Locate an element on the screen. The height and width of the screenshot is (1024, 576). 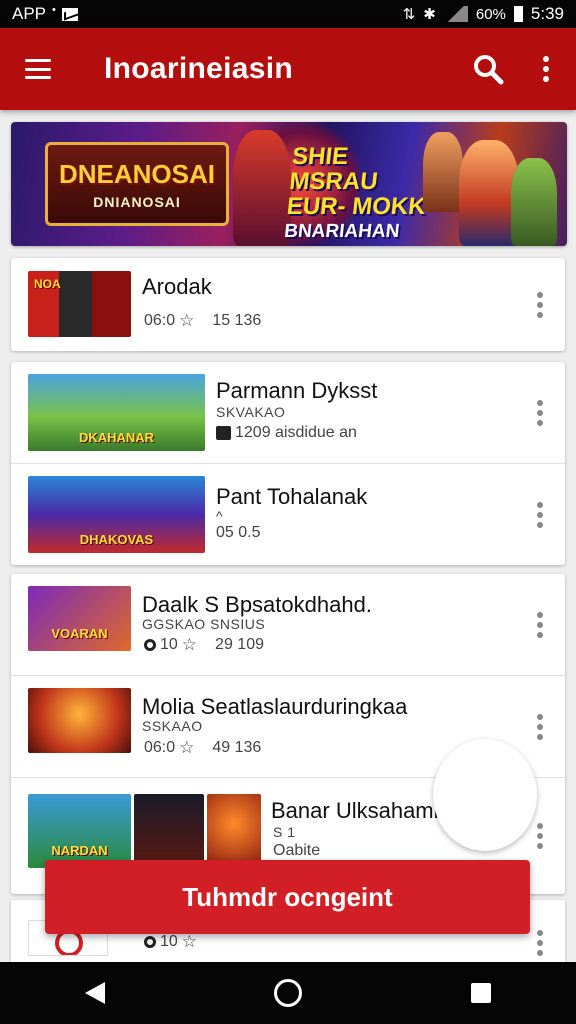
primary-action-button: Tuhmdr ocngeint is located at coordinates (287, 897).